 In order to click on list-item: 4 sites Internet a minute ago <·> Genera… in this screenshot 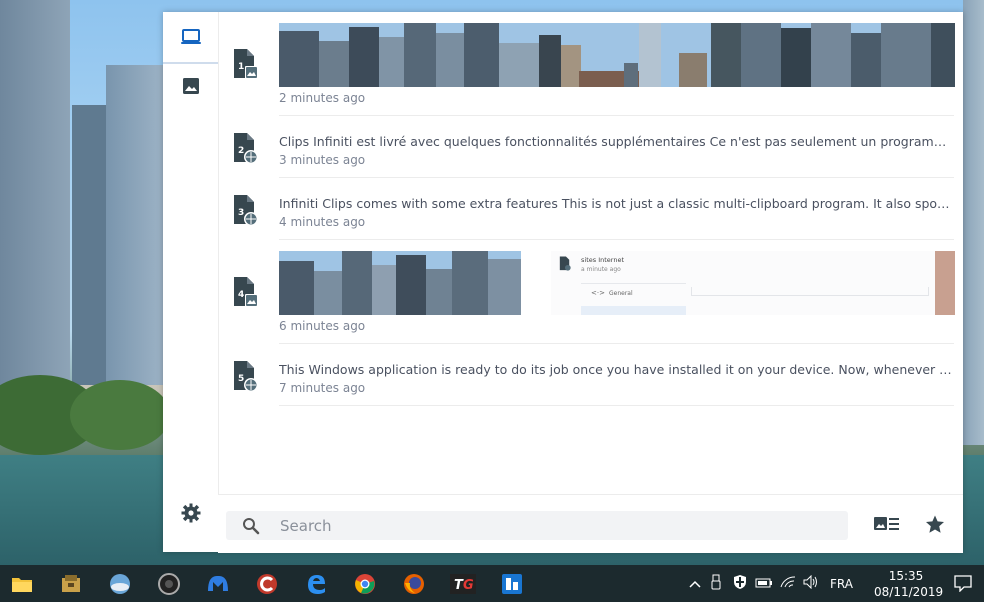, I will do `click(590, 292)`.